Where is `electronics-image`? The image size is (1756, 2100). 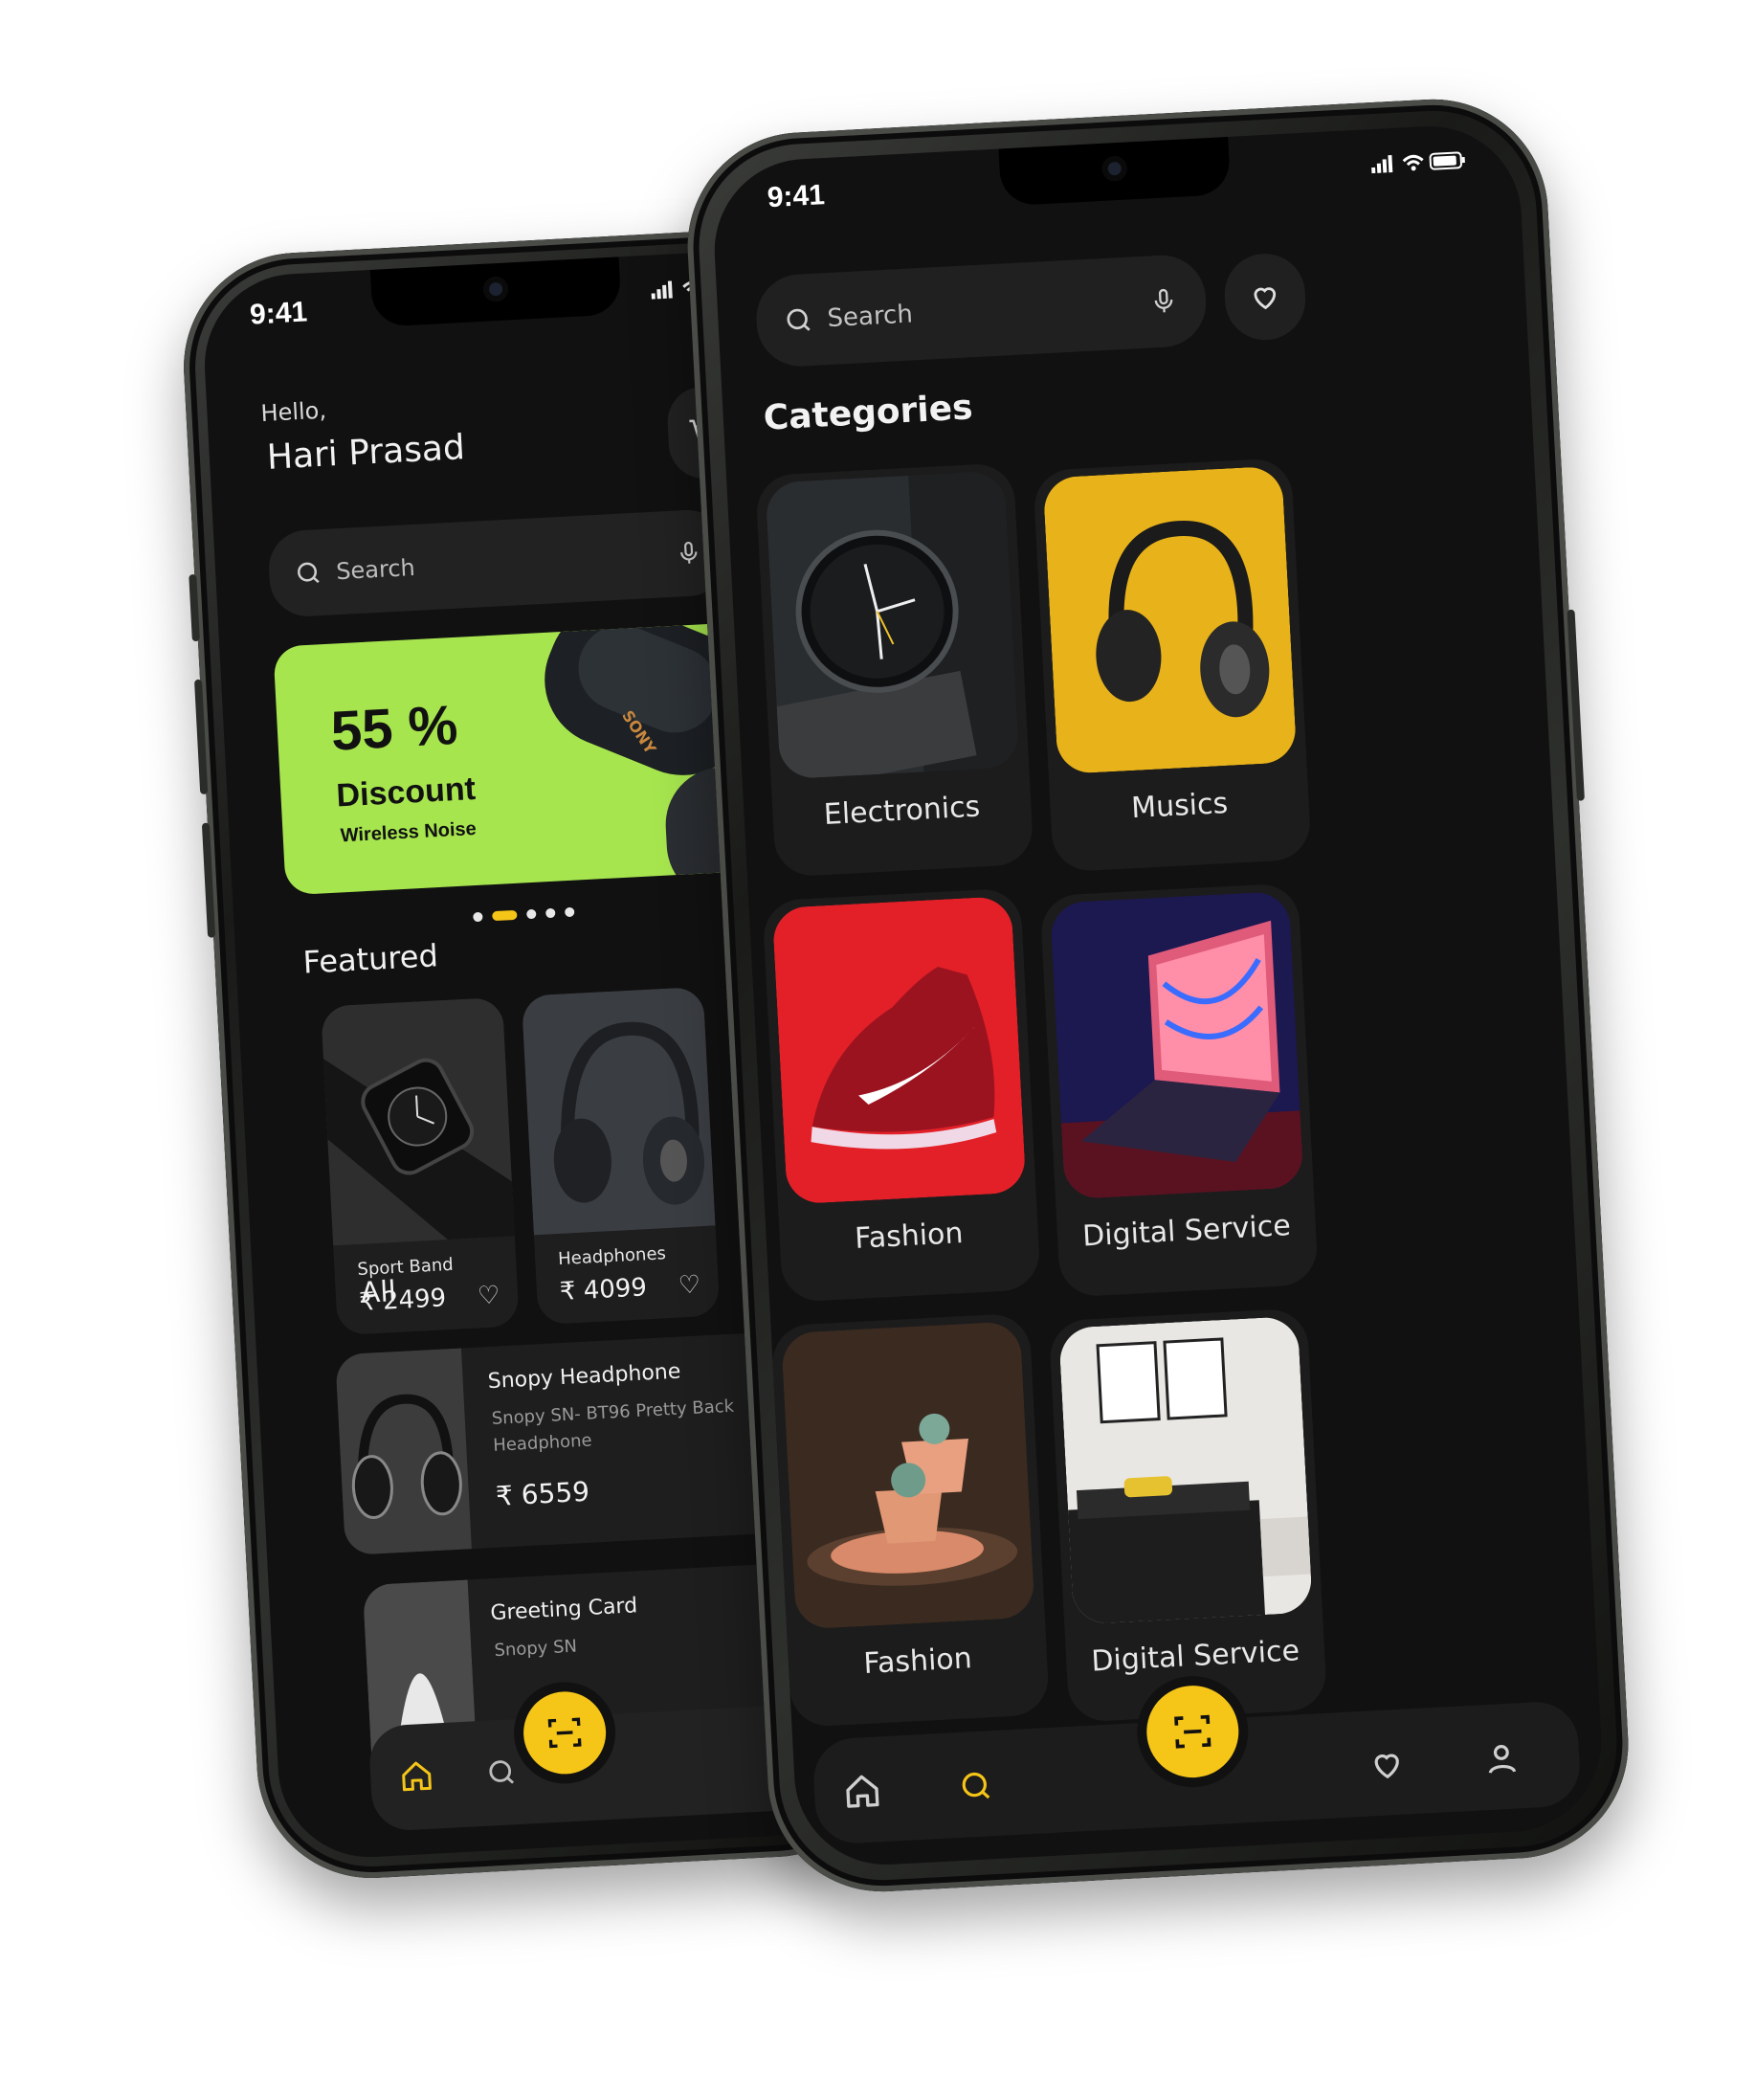 electronics-image is located at coordinates (892, 625).